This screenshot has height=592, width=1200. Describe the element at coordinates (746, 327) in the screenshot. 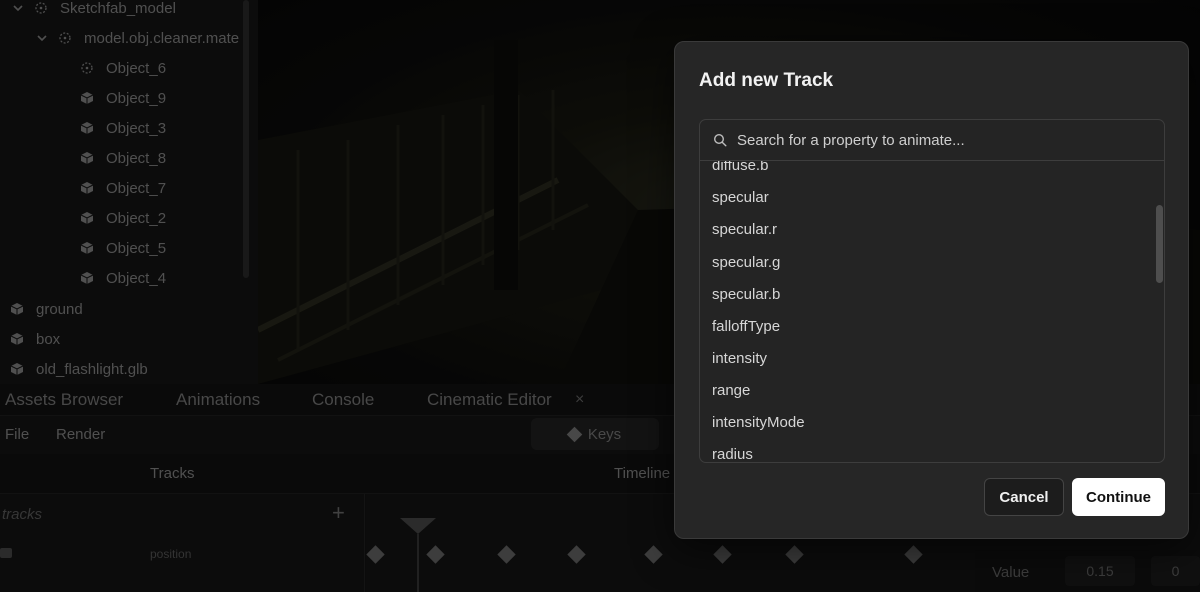

I see `property-item: falloffType` at that location.